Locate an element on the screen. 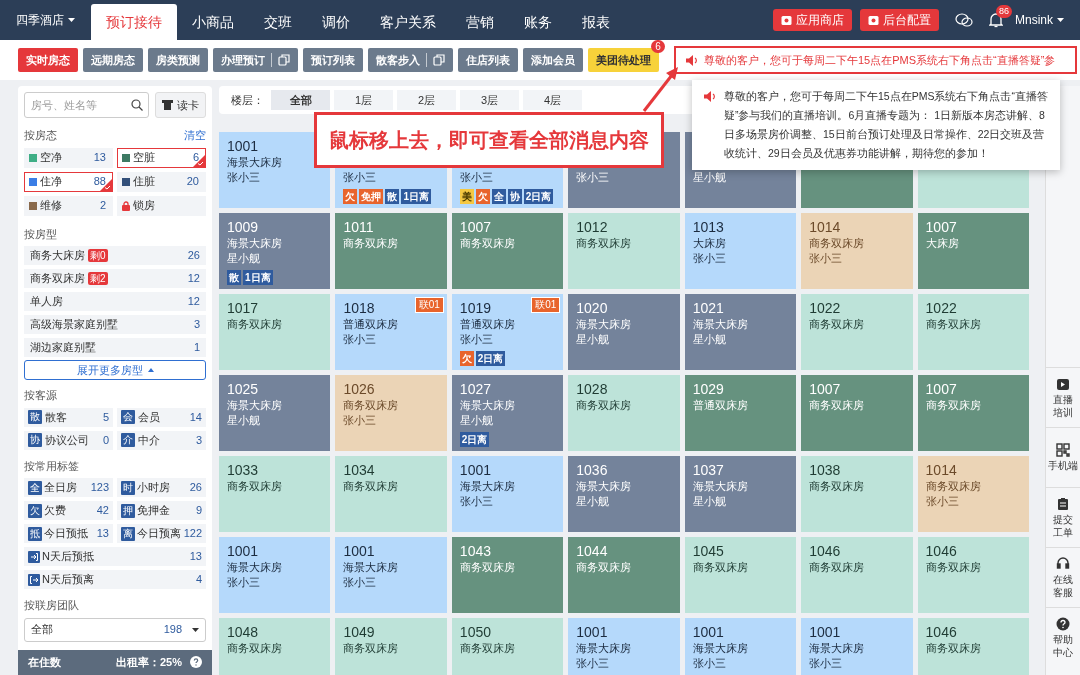  room-card: 1028 商务双床房 is located at coordinates (624, 413).